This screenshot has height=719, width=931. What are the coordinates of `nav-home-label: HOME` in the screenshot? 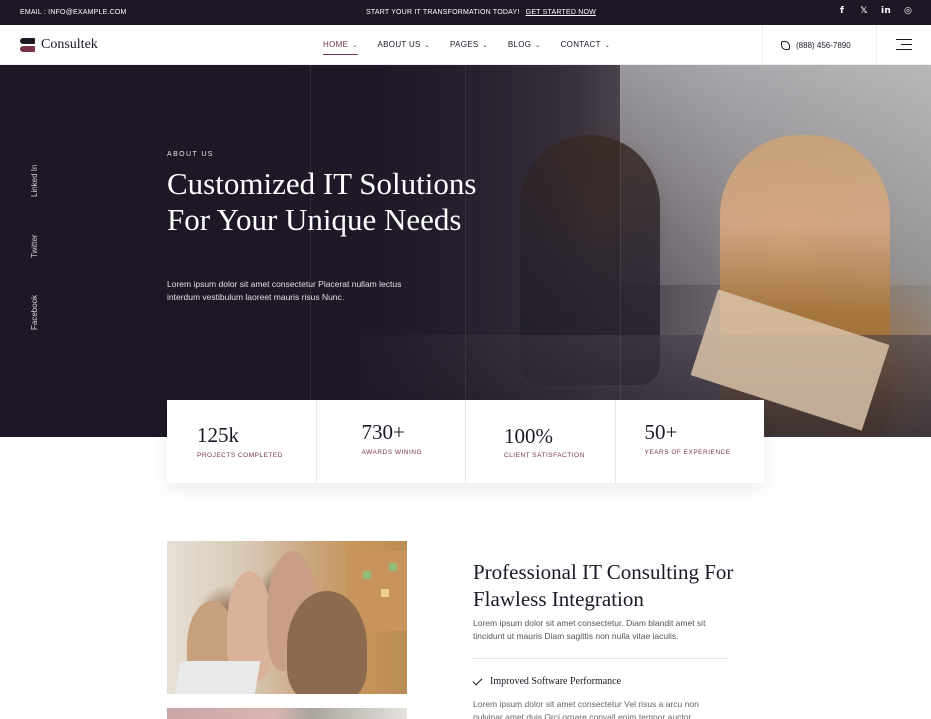 It's located at (336, 44).